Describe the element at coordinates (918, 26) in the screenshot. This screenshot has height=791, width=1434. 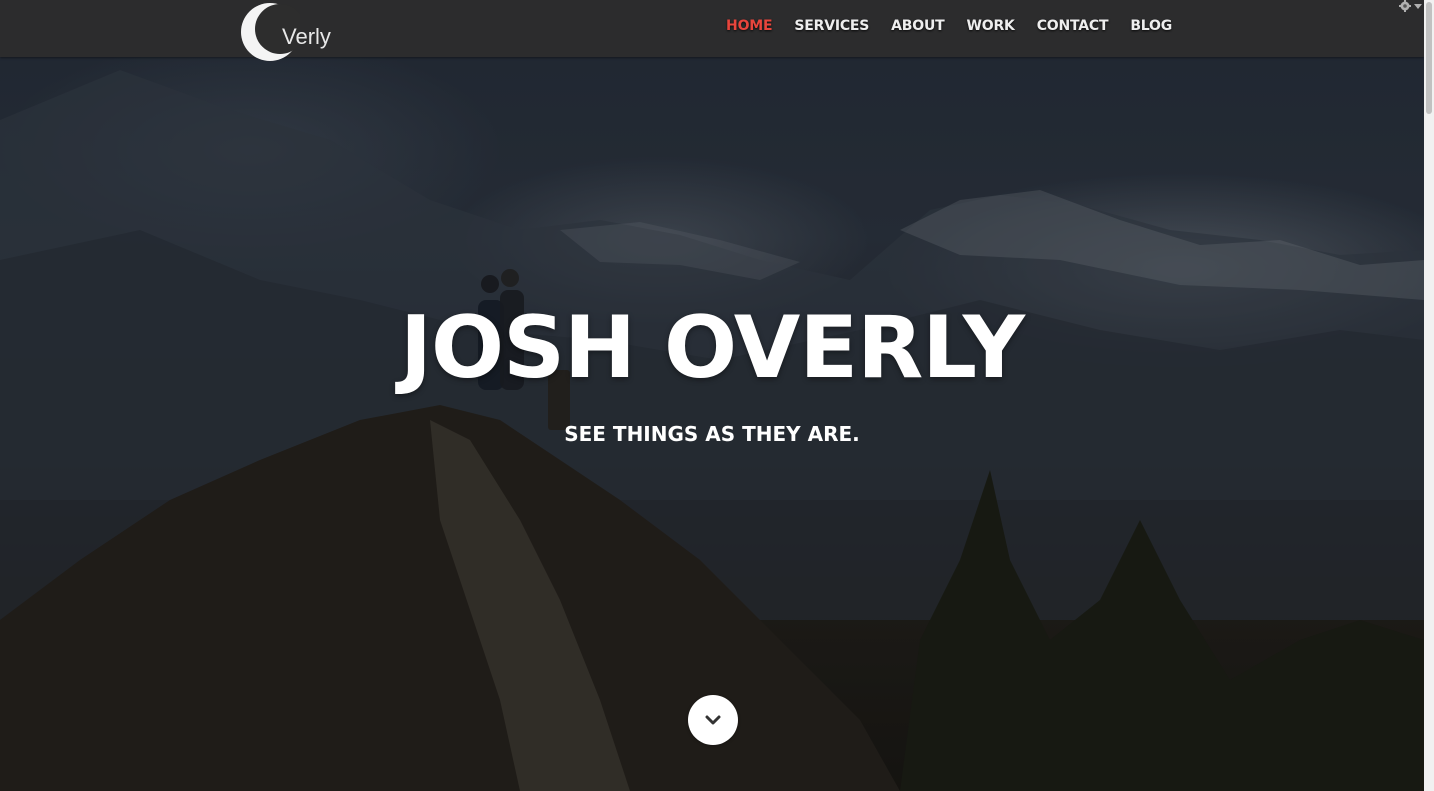
I see `nav-about: ABOUT` at that location.